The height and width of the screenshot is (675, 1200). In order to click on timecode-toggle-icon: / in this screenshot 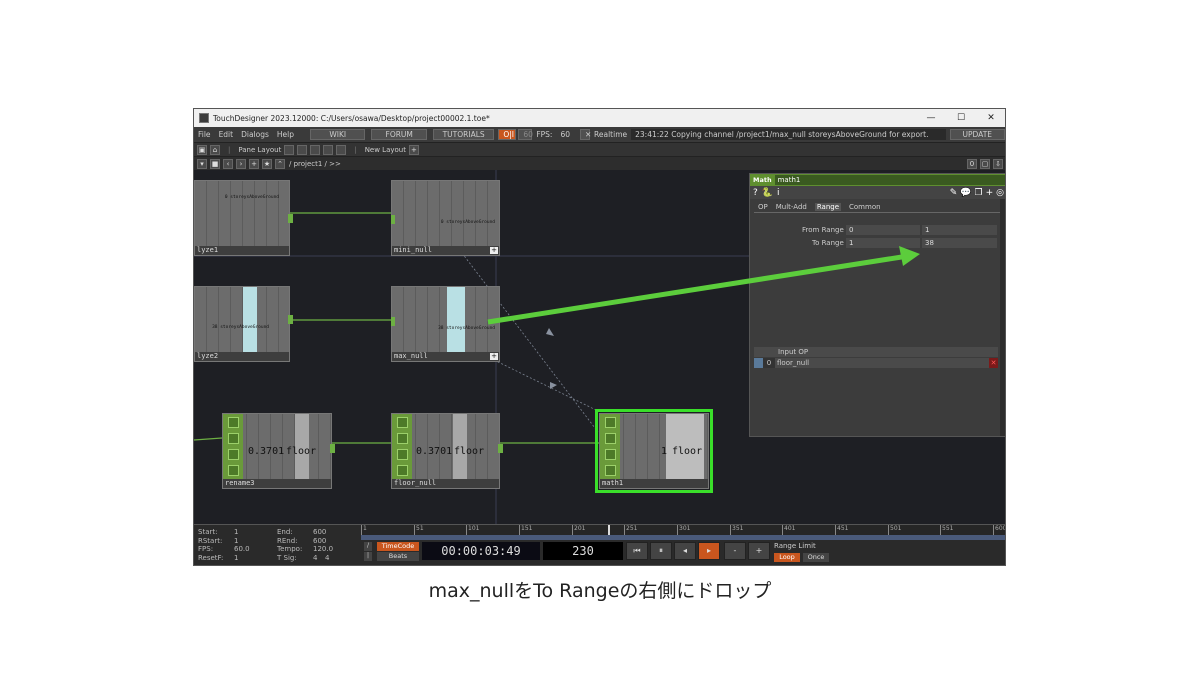, I will do `click(368, 546)`.